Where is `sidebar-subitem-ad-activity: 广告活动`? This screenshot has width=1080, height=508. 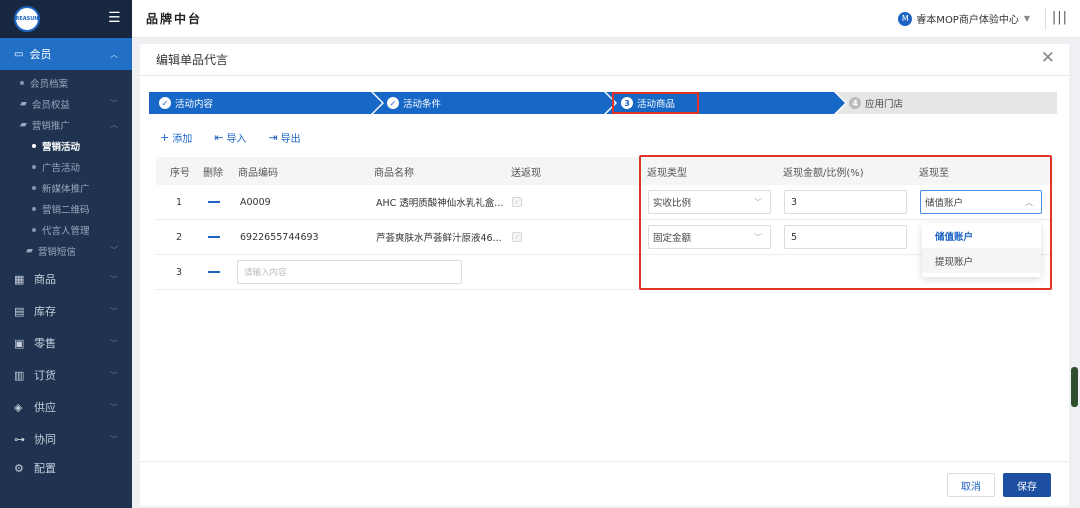
sidebar-subitem-ad-activity: 广告活动 is located at coordinates (66, 166).